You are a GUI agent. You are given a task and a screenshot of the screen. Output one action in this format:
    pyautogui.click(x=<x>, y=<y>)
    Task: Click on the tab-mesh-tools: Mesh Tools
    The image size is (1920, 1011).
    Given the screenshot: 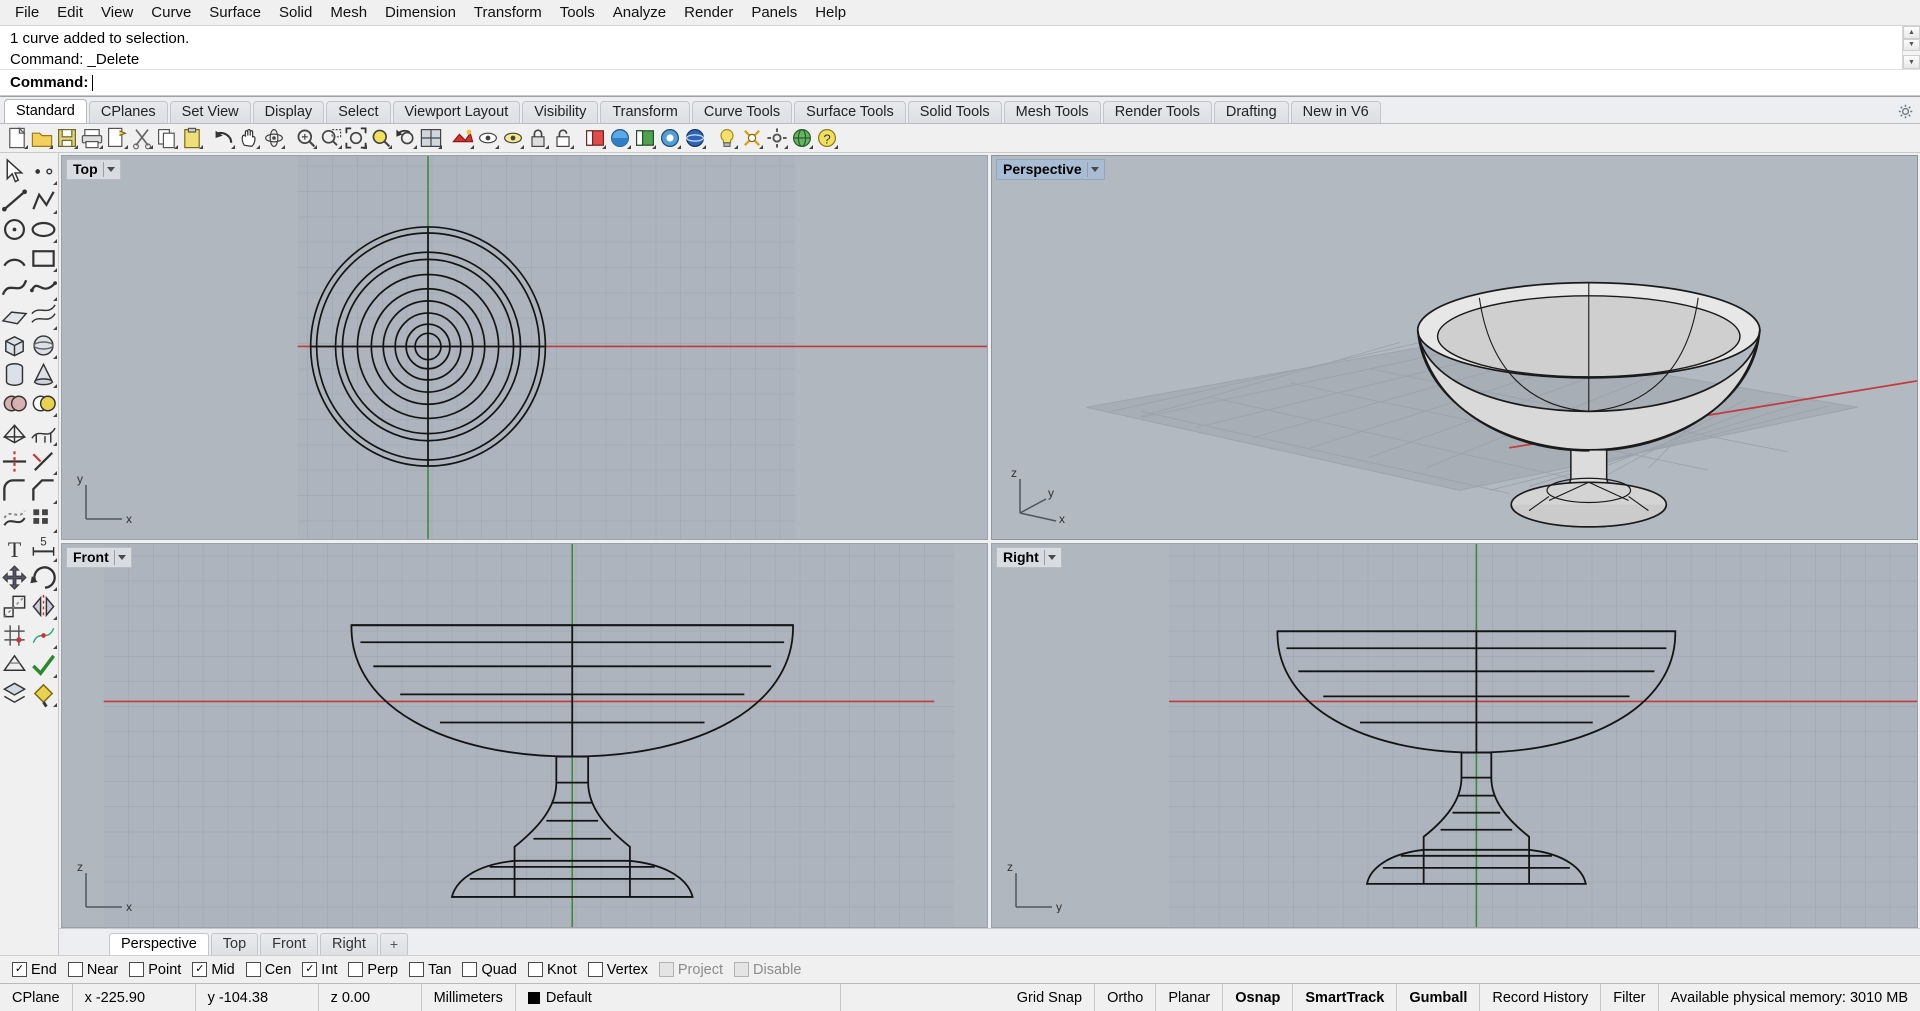 What is the action you would take?
    pyautogui.click(x=1052, y=112)
    